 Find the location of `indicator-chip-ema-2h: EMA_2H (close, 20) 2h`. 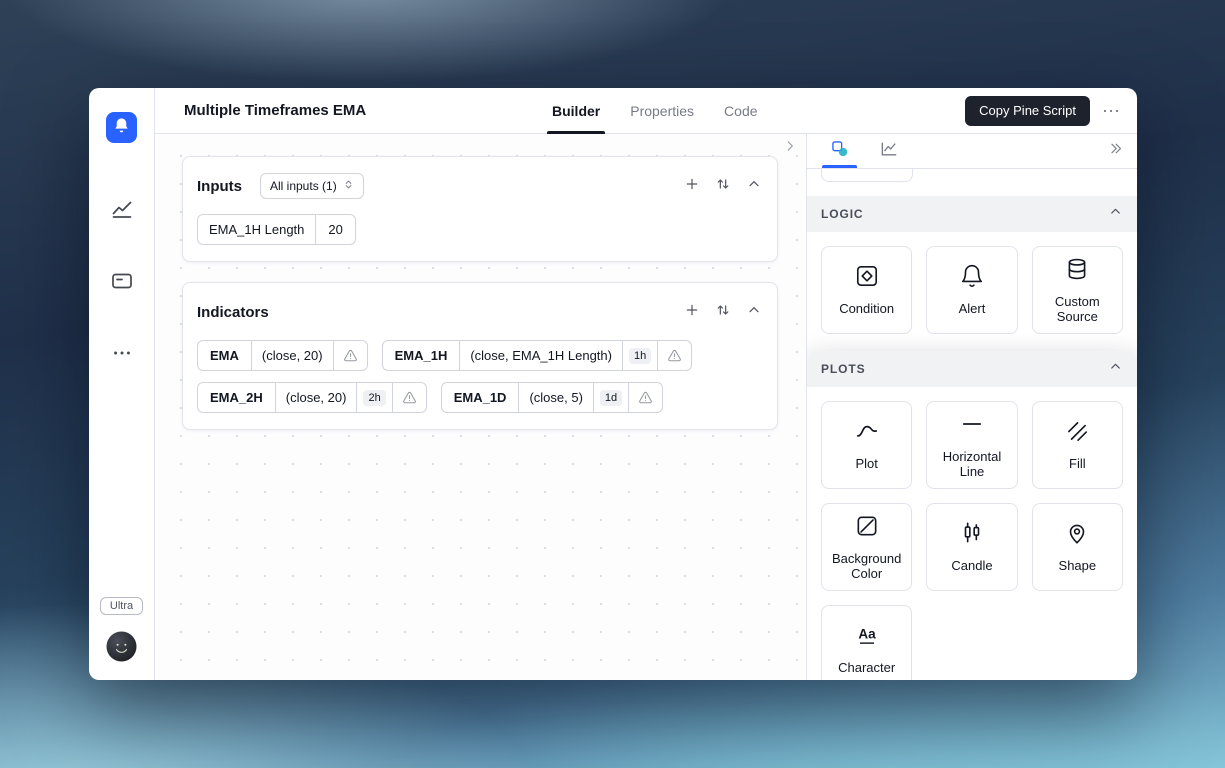

indicator-chip-ema-2h: EMA_2H (close, 20) 2h is located at coordinates (312, 397).